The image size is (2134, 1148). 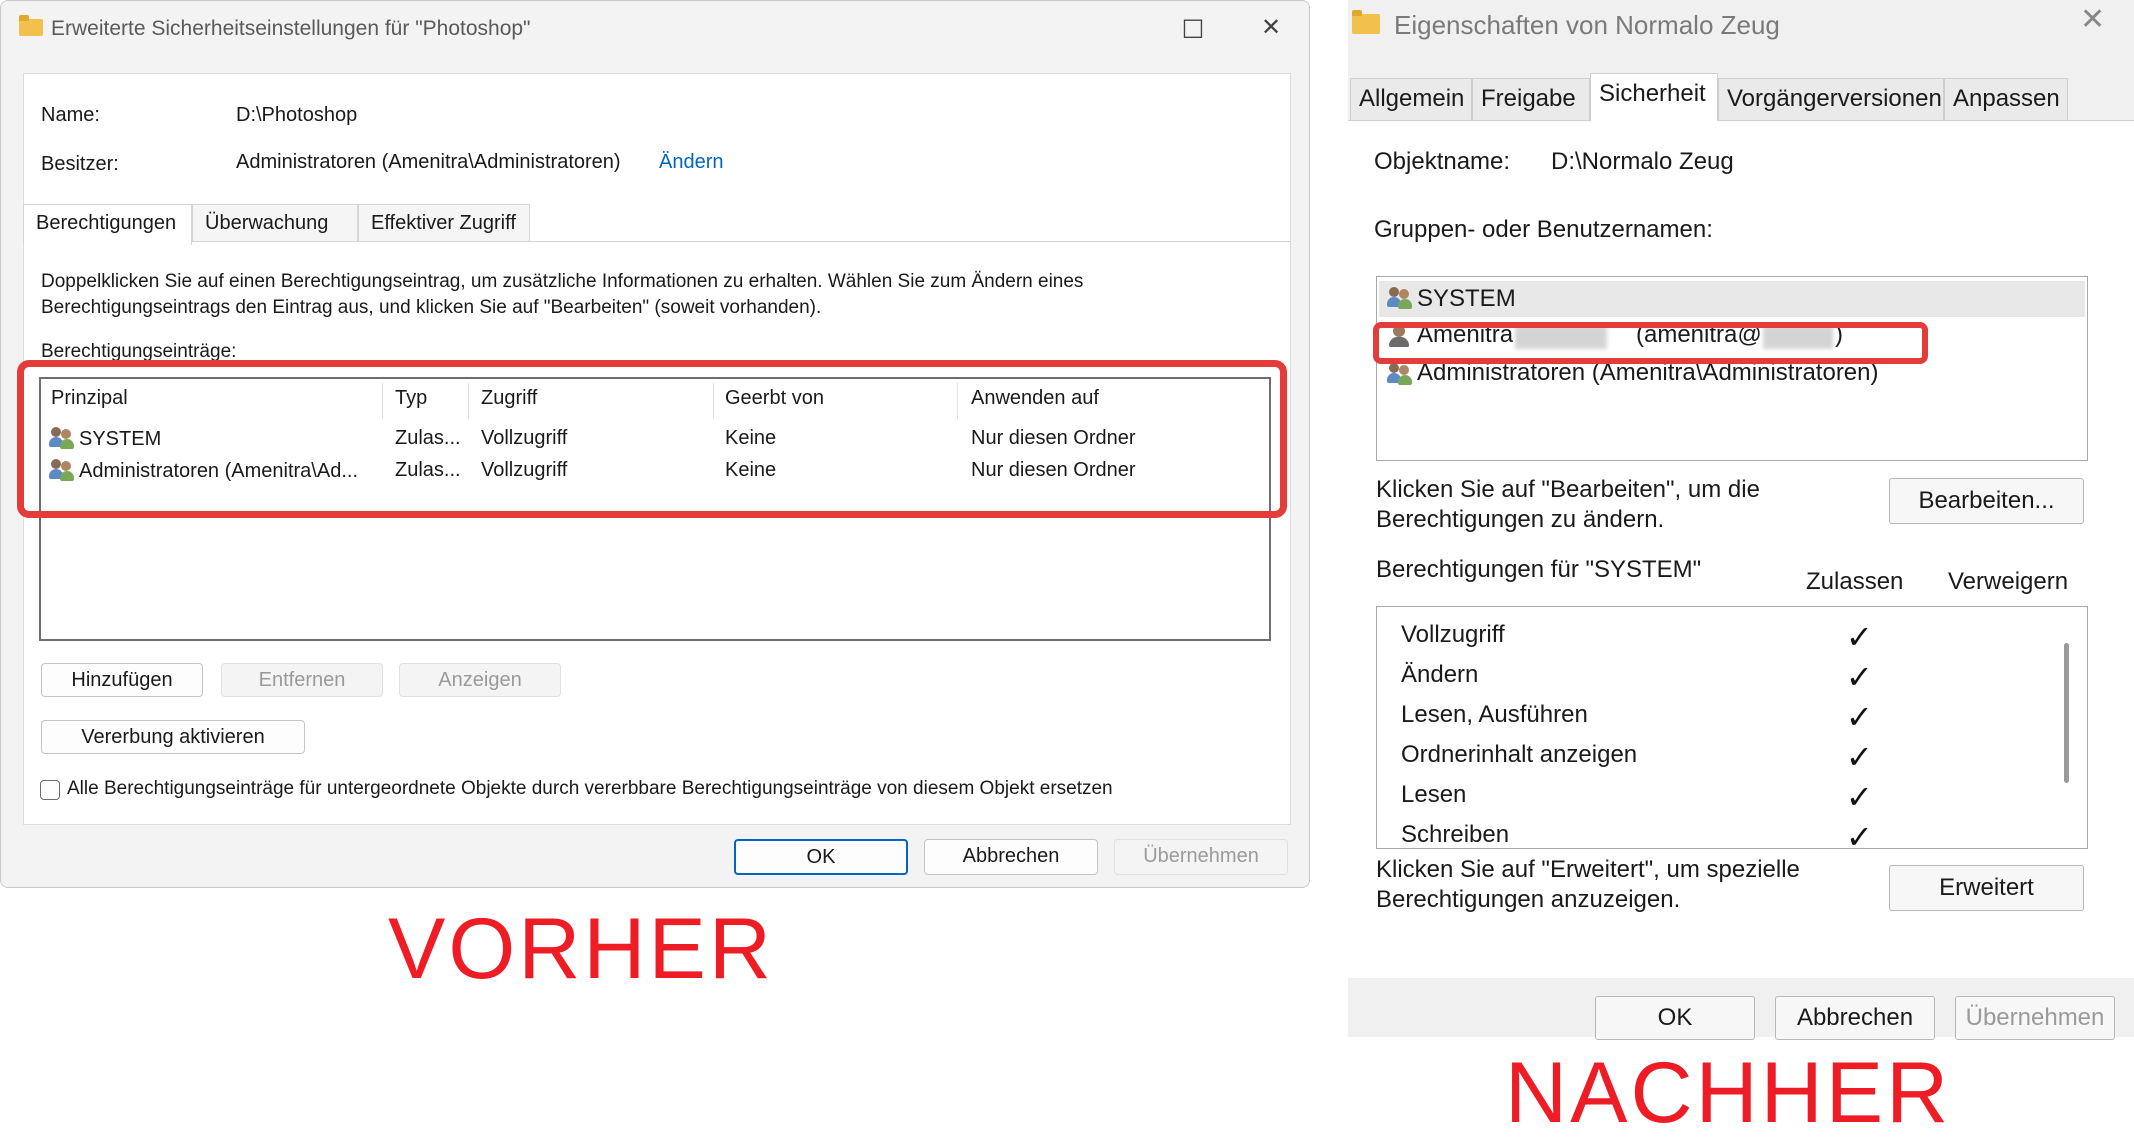 What do you see at coordinates (1717, 795) in the screenshot?
I see `permission-row: Lesen ✓` at bounding box center [1717, 795].